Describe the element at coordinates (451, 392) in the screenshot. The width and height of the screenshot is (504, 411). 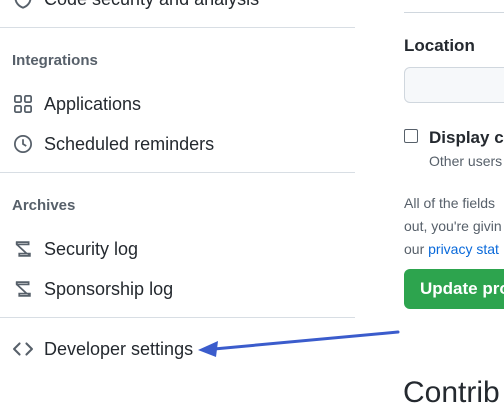
I see `contributions-heading: Contrib` at that location.